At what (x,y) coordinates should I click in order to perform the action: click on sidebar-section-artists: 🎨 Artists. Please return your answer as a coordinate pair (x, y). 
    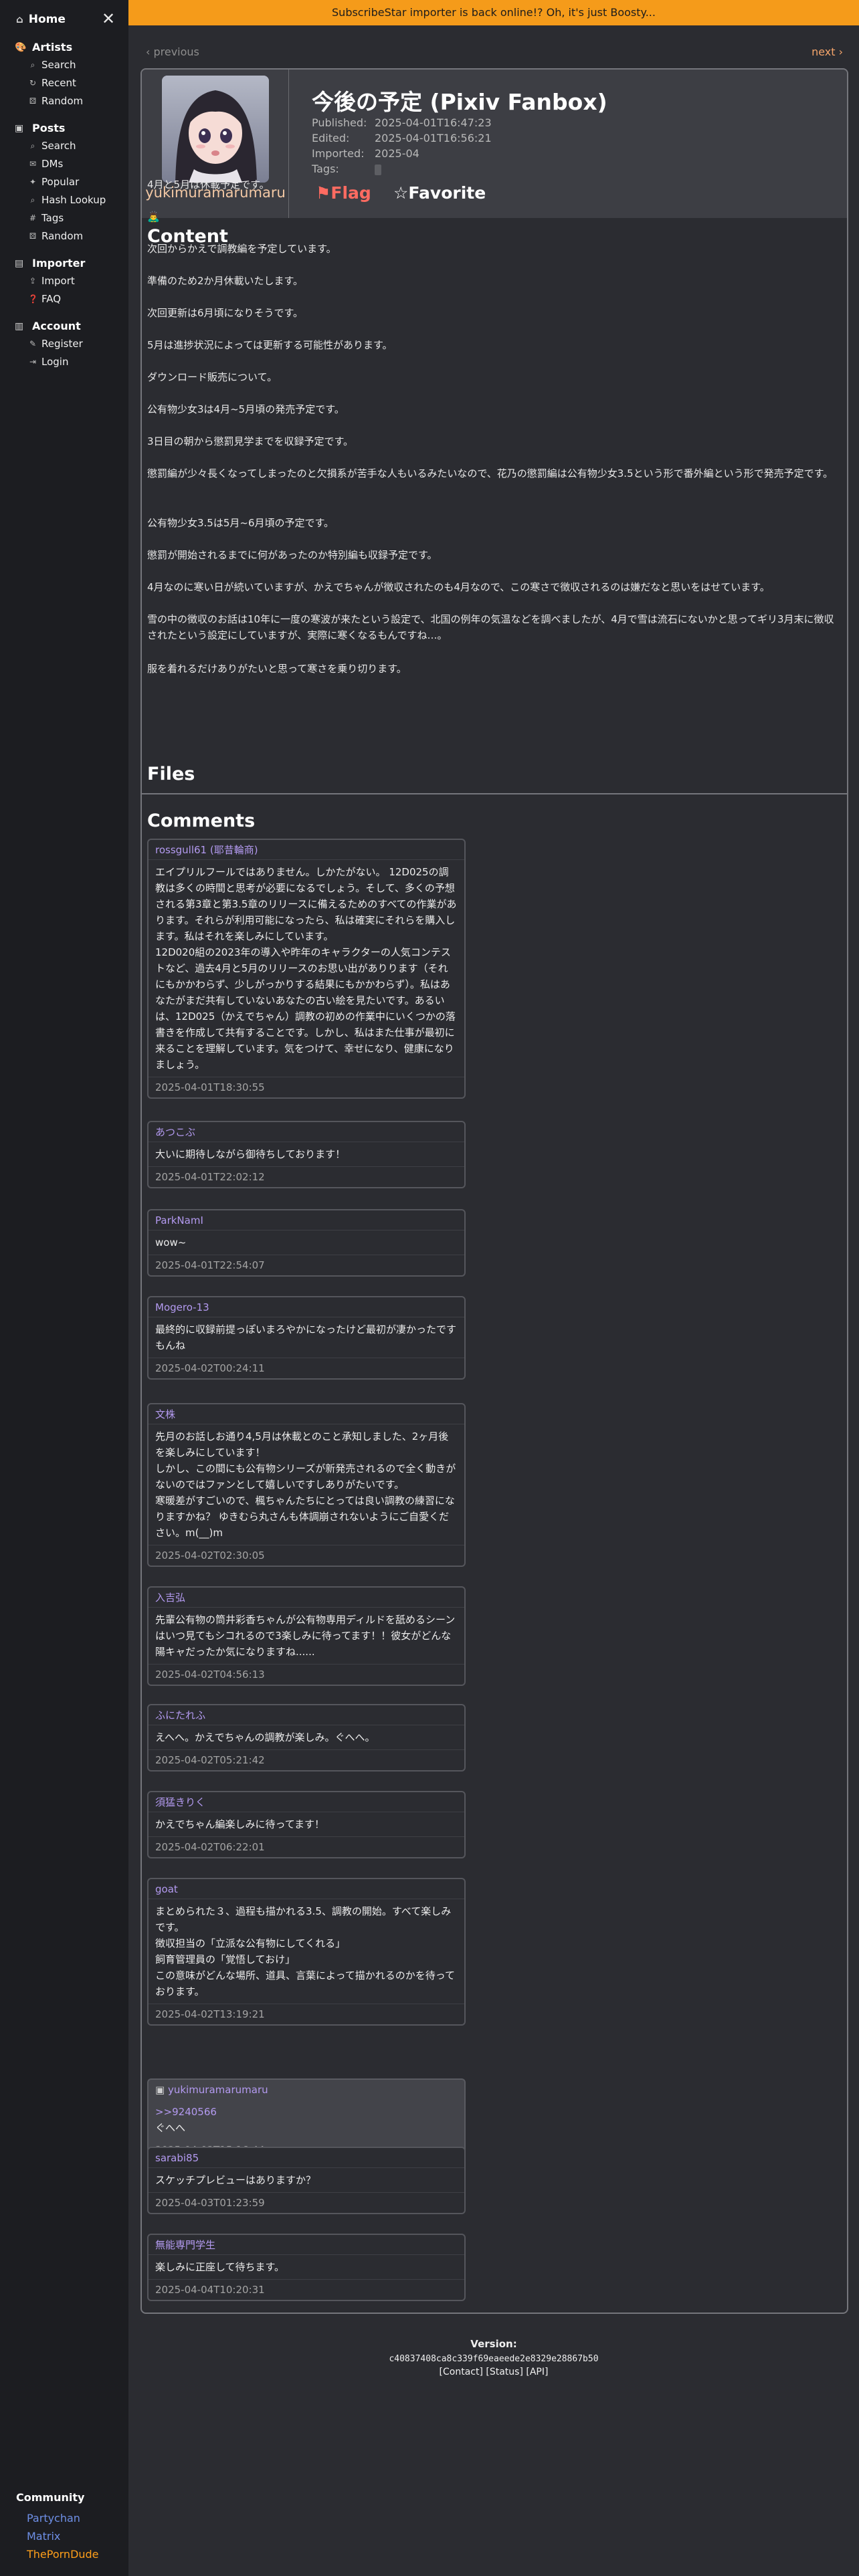
    Looking at the image, I should click on (64, 48).